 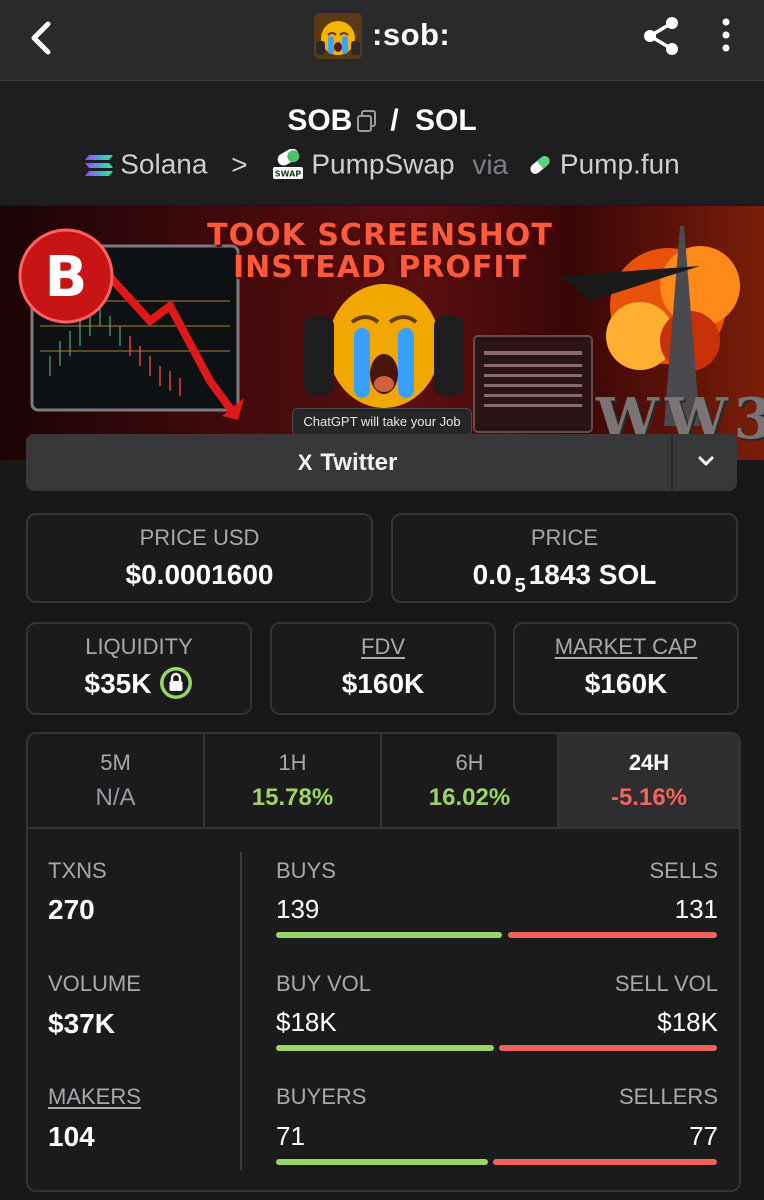 What do you see at coordinates (71, 1136) in the screenshot?
I see `makers-value: 104` at bounding box center [71, 1136].